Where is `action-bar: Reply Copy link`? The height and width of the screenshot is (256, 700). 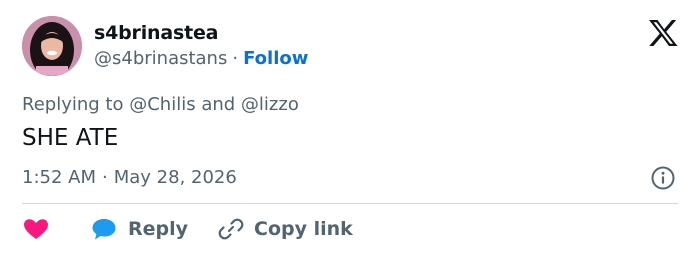 action-bar: Reply Copy link is located at coordinates (187, 229).